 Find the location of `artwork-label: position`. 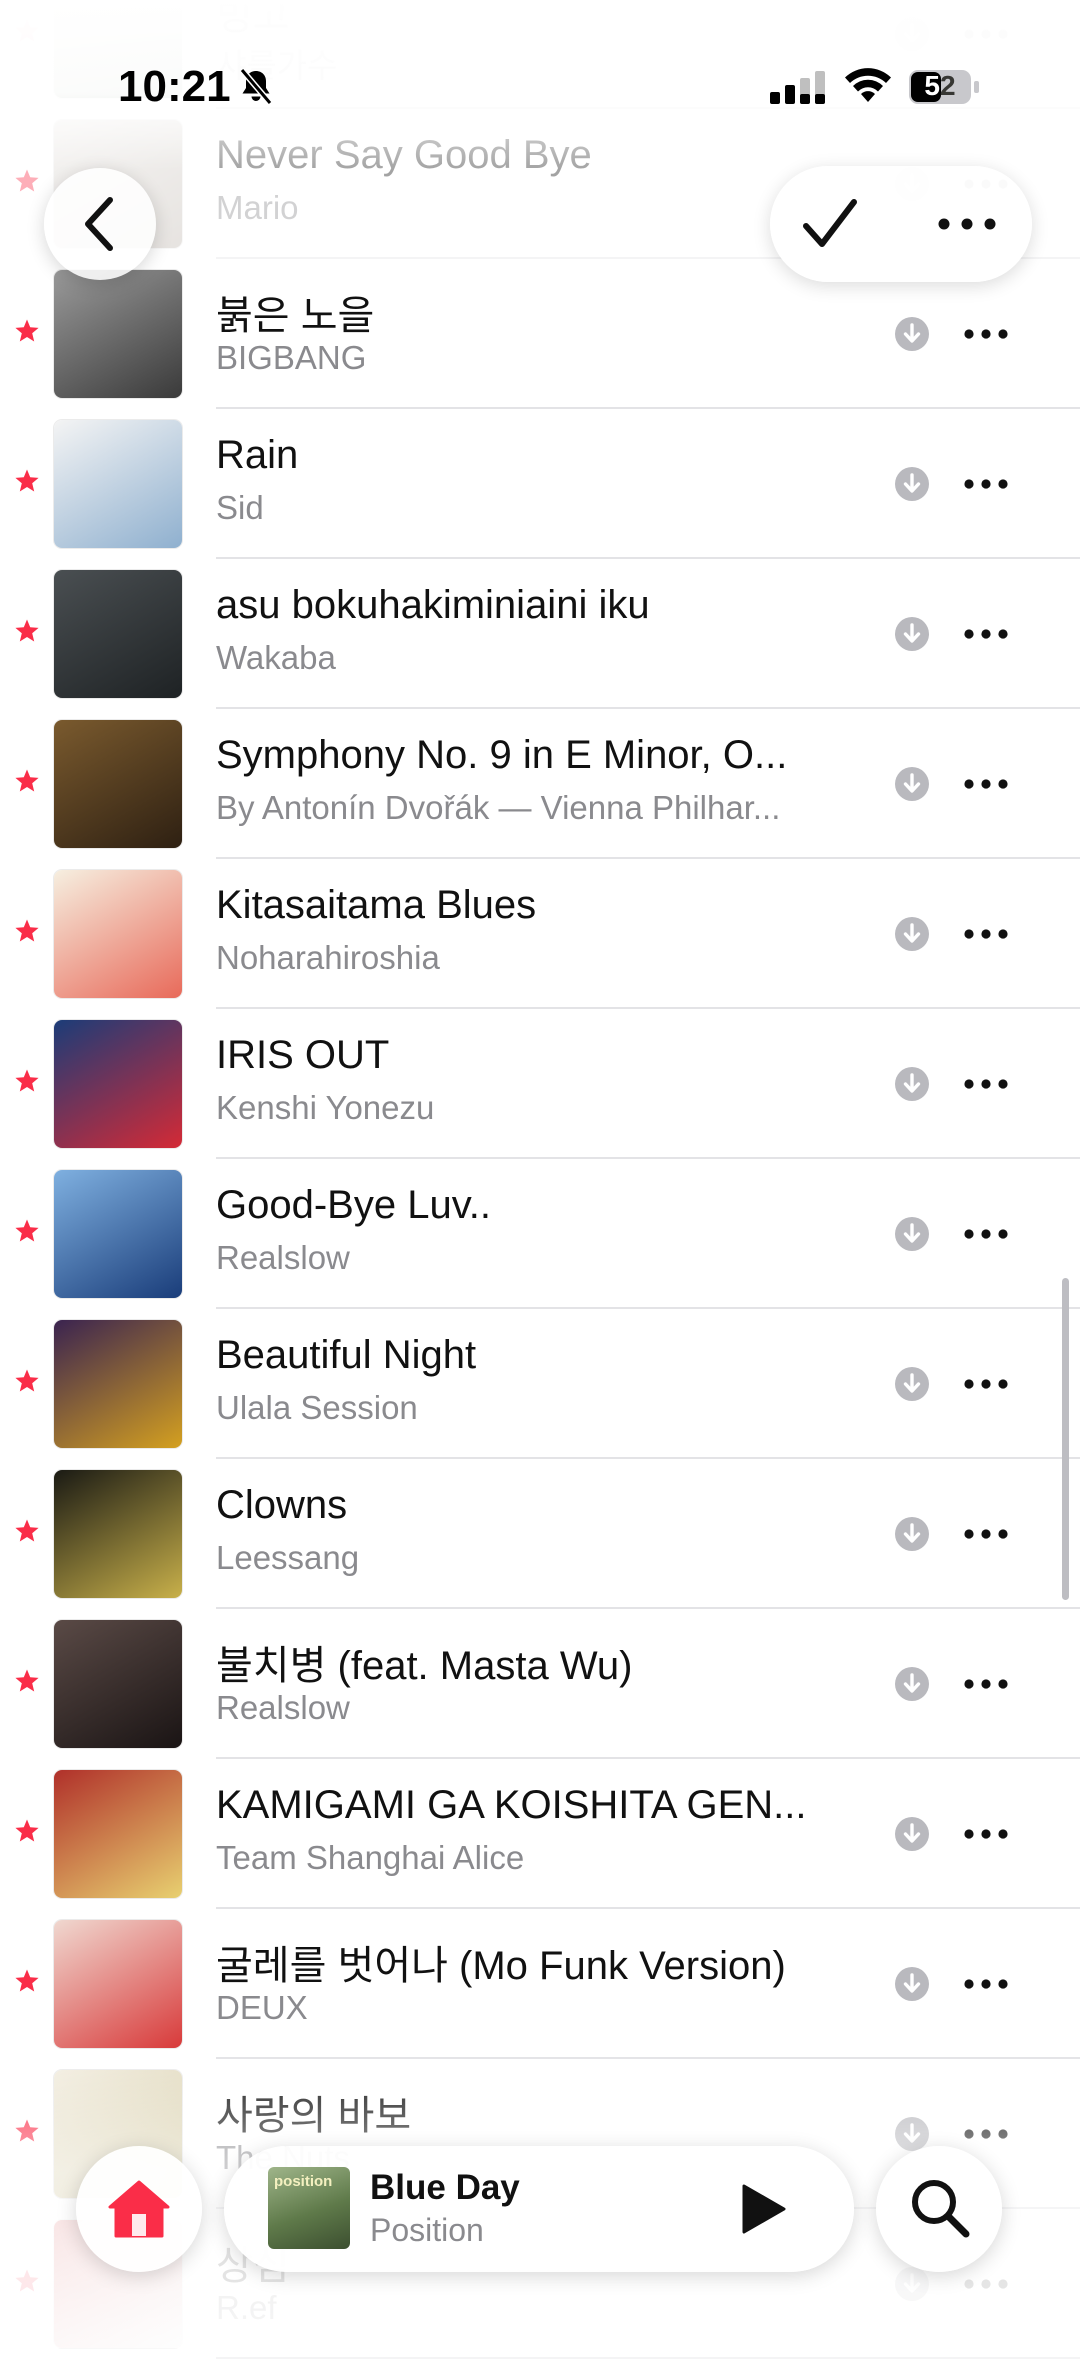

artwork-label: position is located at coordinates (303, 2181).